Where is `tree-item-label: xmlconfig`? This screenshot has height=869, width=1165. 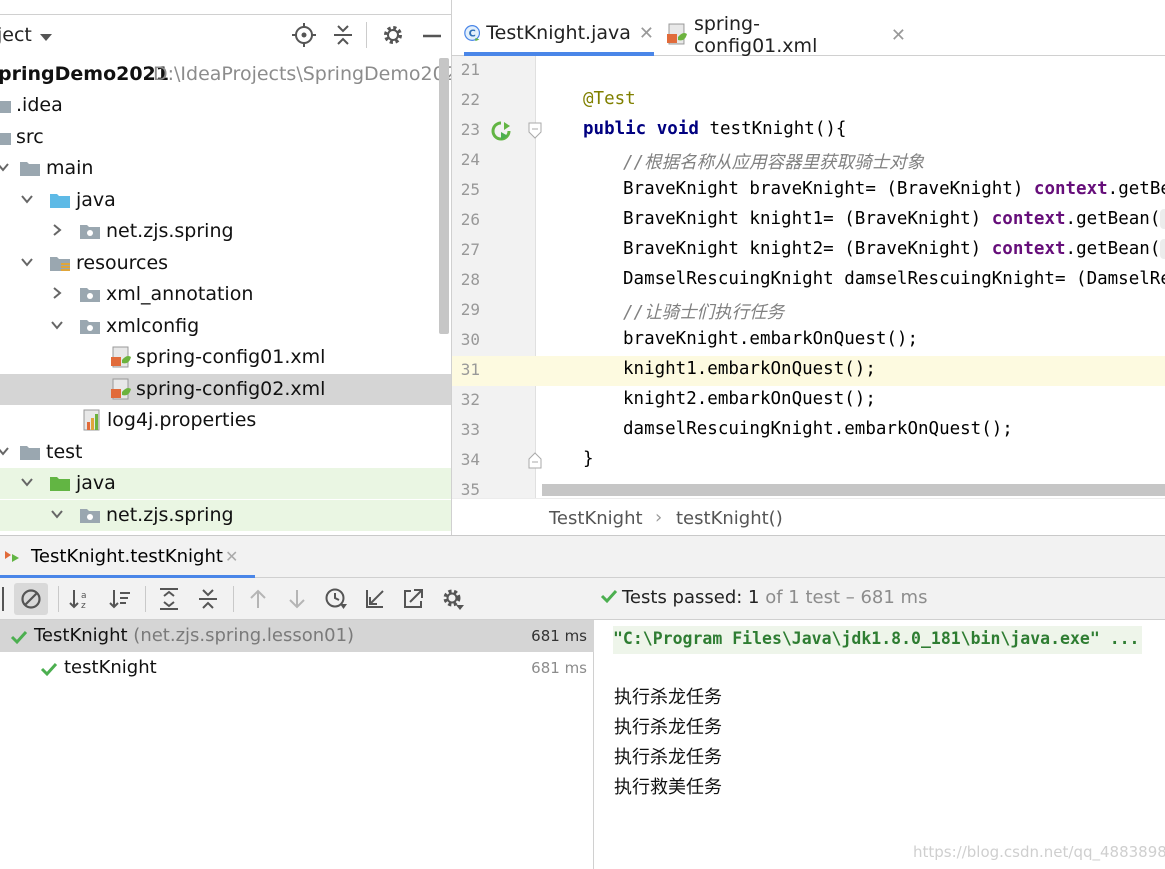
tree-item-label: xmlconfig is located at coordinates (153, 326).